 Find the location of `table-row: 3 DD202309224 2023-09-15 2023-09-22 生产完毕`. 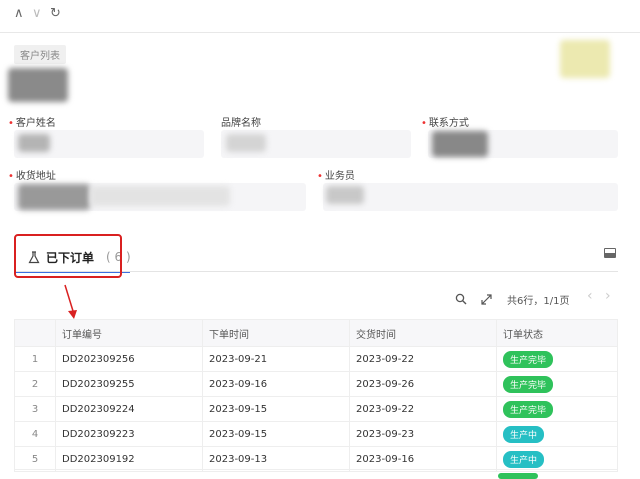

table-row: 3 DD202309224 2023-09-15 2023-09-22 生产完毕 is located at coordinates (316, 409).